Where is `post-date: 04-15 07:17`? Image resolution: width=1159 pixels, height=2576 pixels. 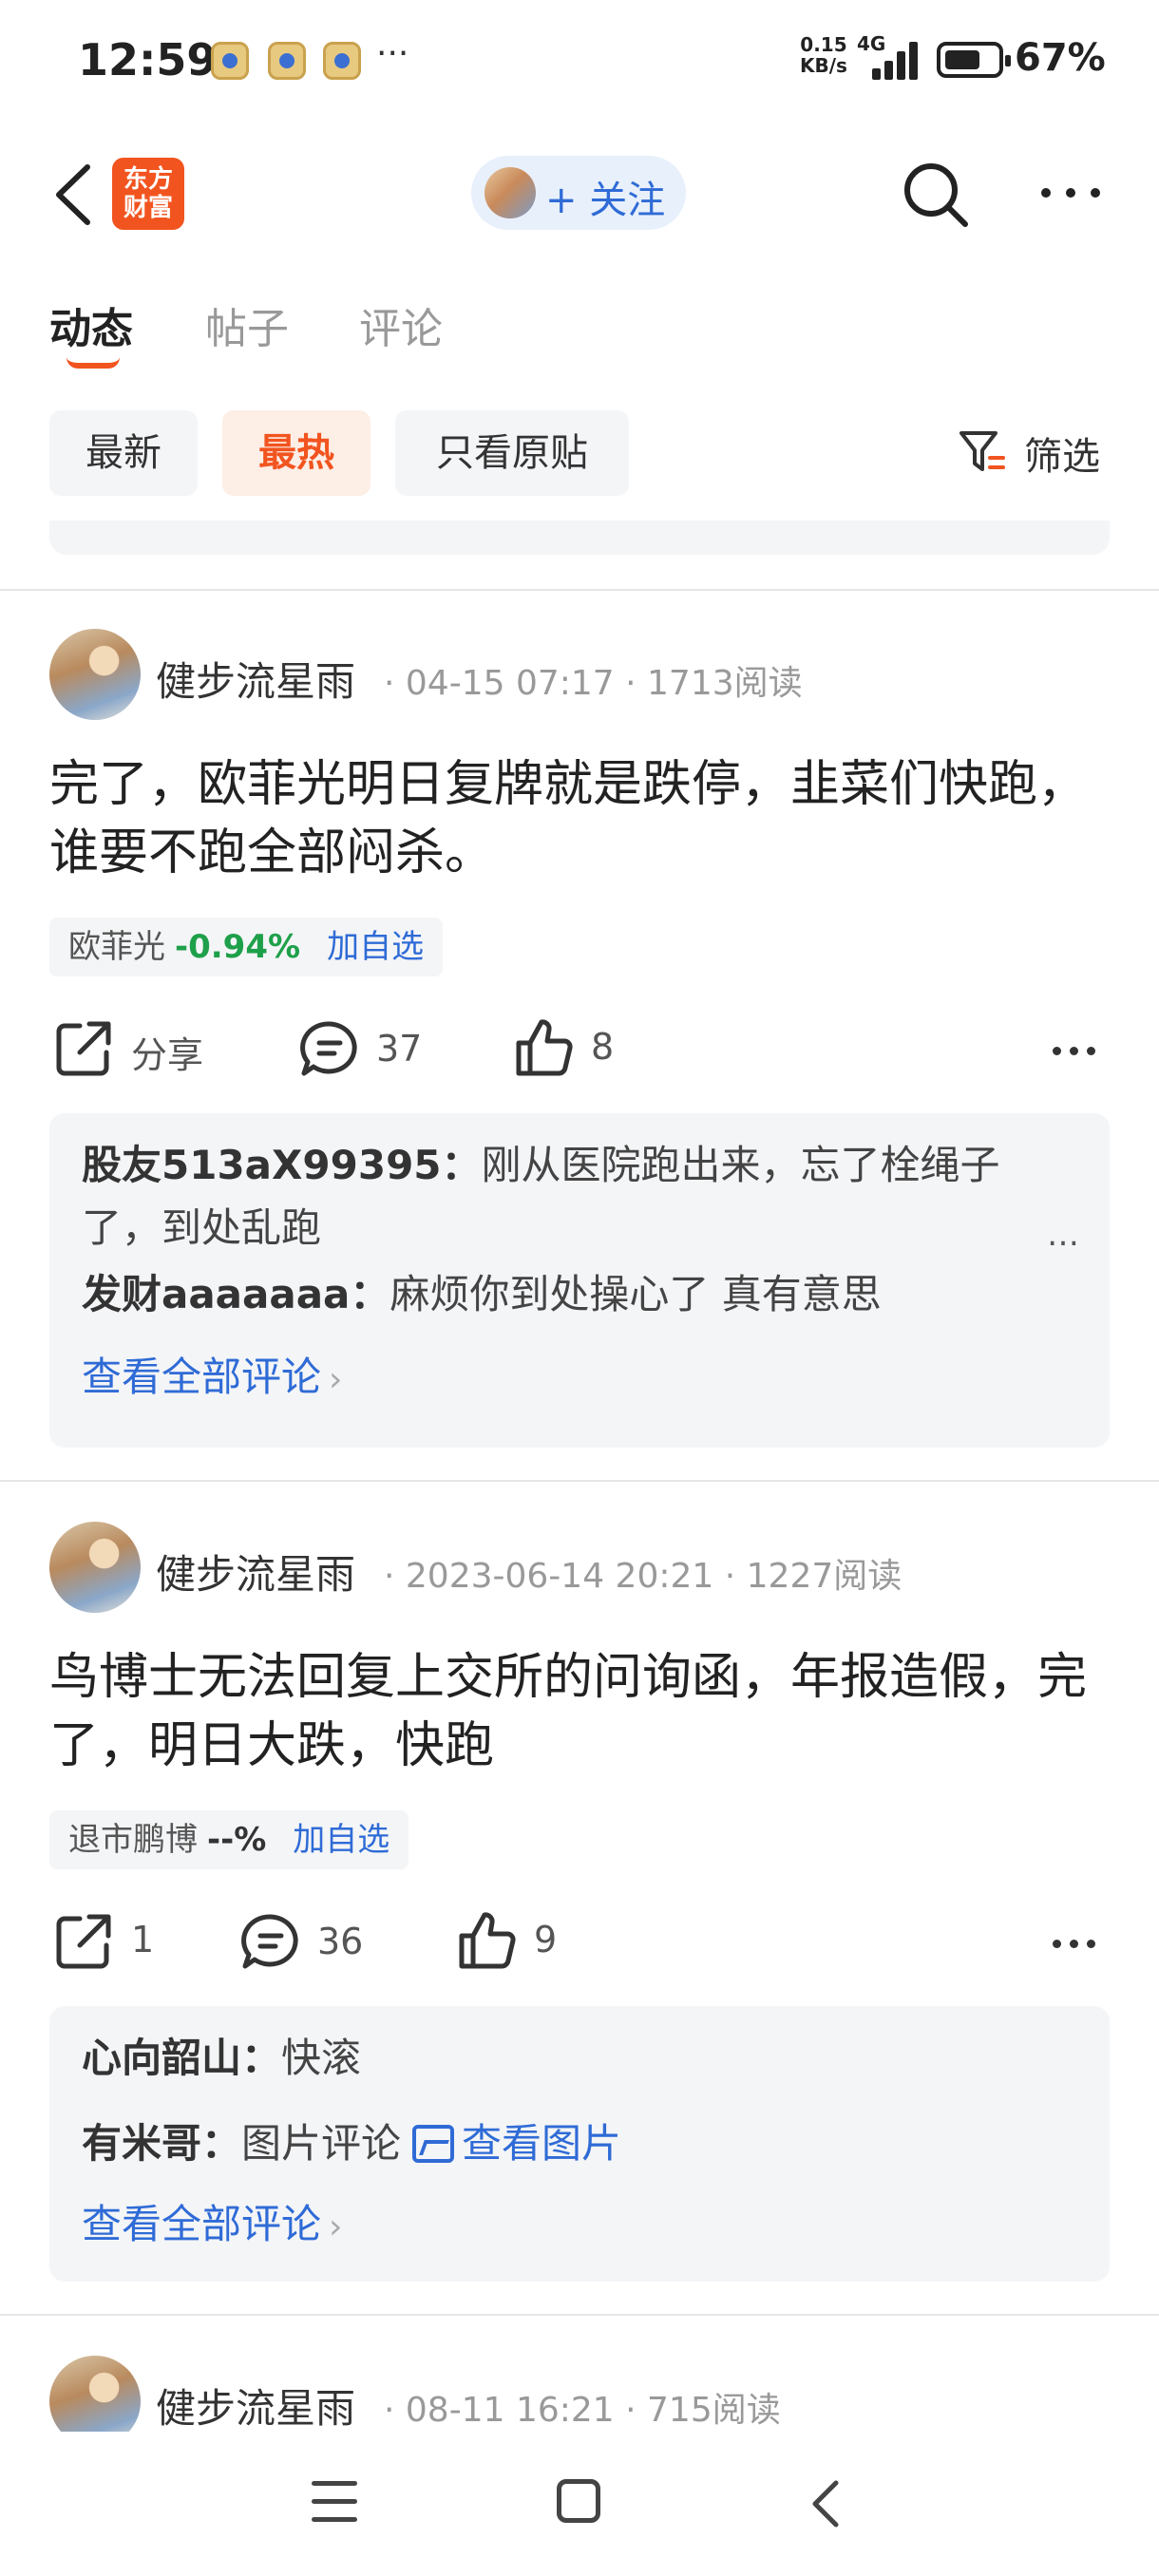
post-date: 04-15 07:17 is located at coordinates (510, 683).